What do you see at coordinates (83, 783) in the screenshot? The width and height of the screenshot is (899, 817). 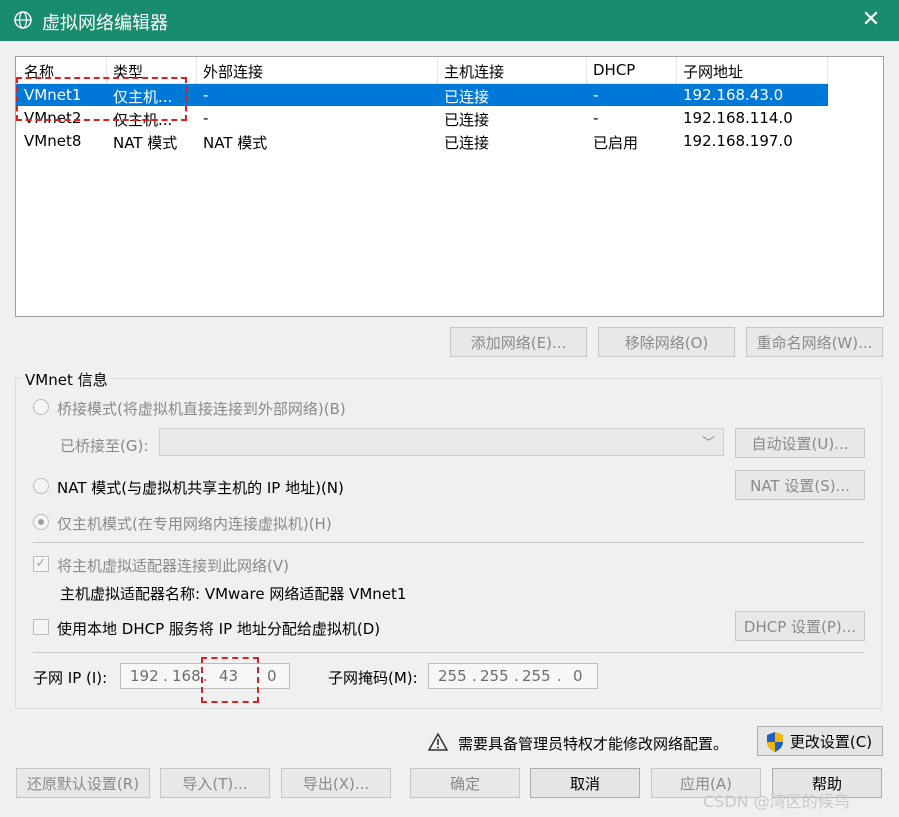 I see `restore-defaults-button: 还原默认设置(R)` at bounding box center [83, 783].